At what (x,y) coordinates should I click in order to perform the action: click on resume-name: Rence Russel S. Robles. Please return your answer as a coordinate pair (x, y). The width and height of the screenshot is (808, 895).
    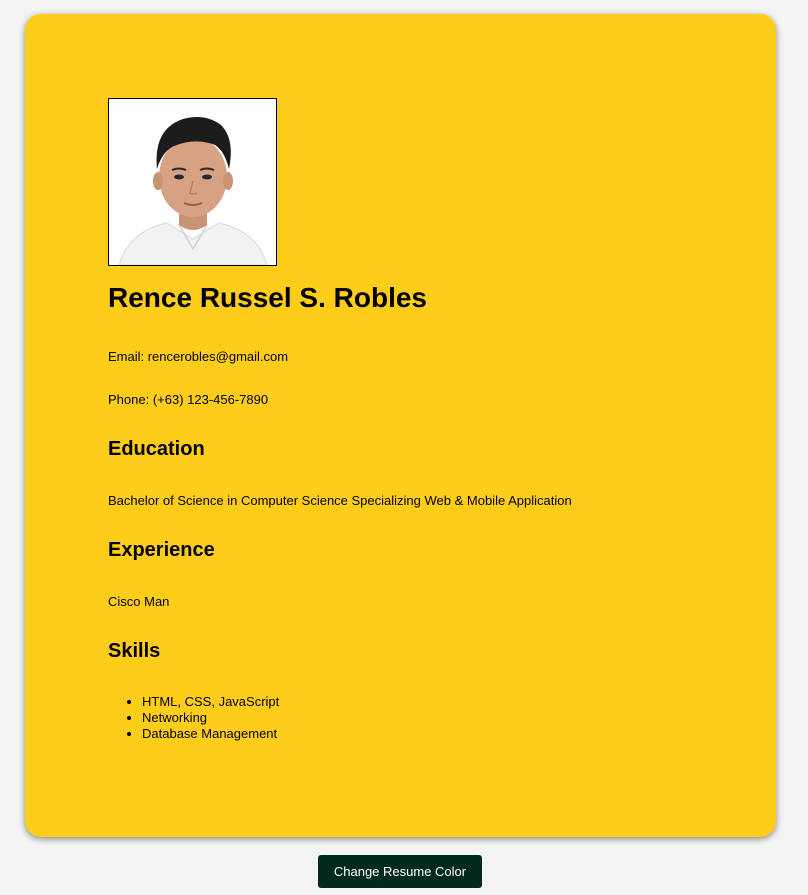
    Looking at the image, I should click on (268, 297).